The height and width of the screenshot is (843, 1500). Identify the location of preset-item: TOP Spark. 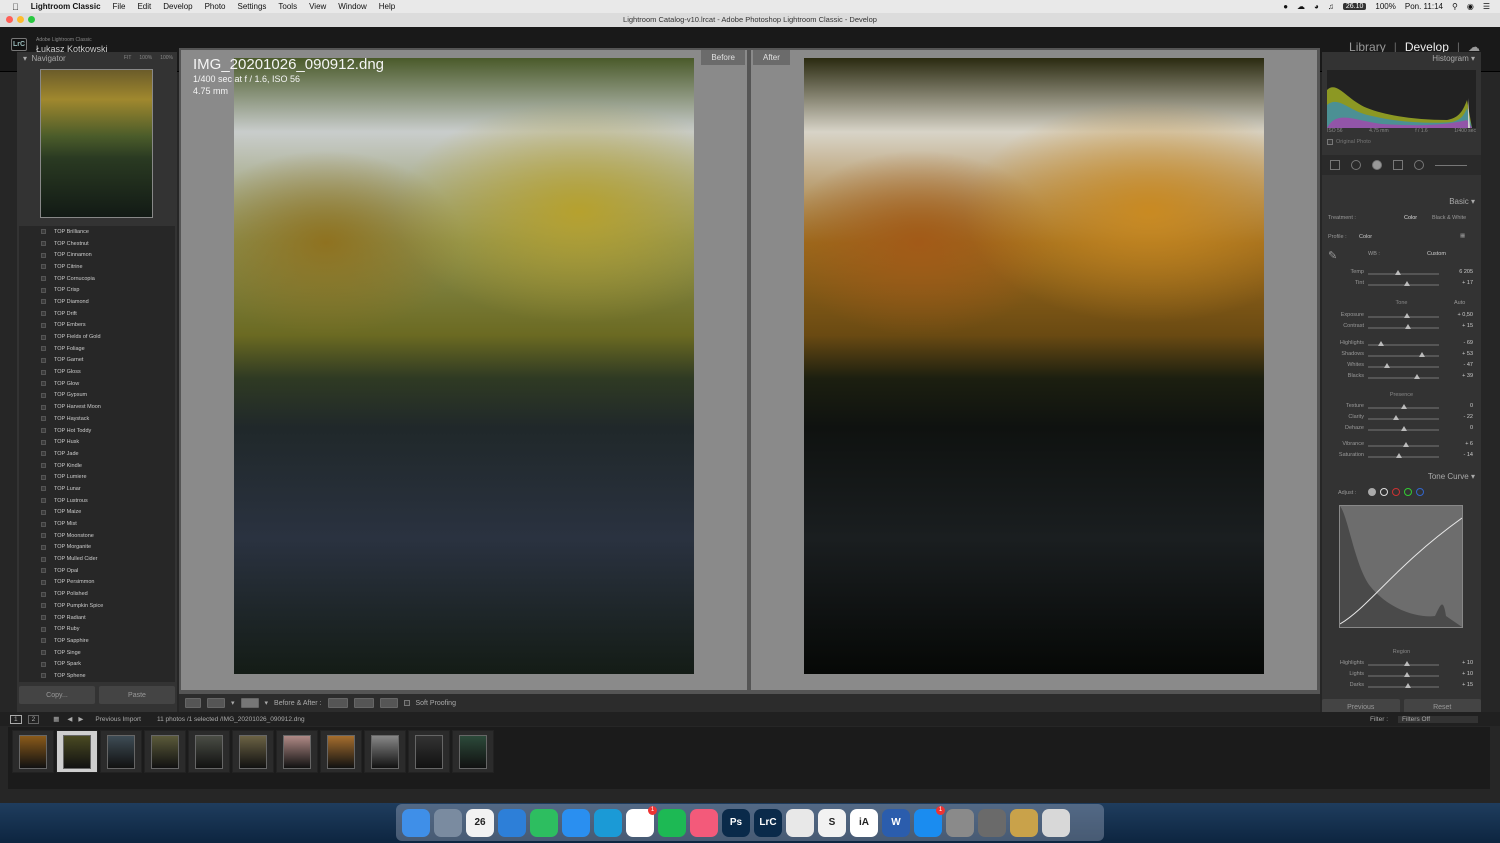
(97, 664).